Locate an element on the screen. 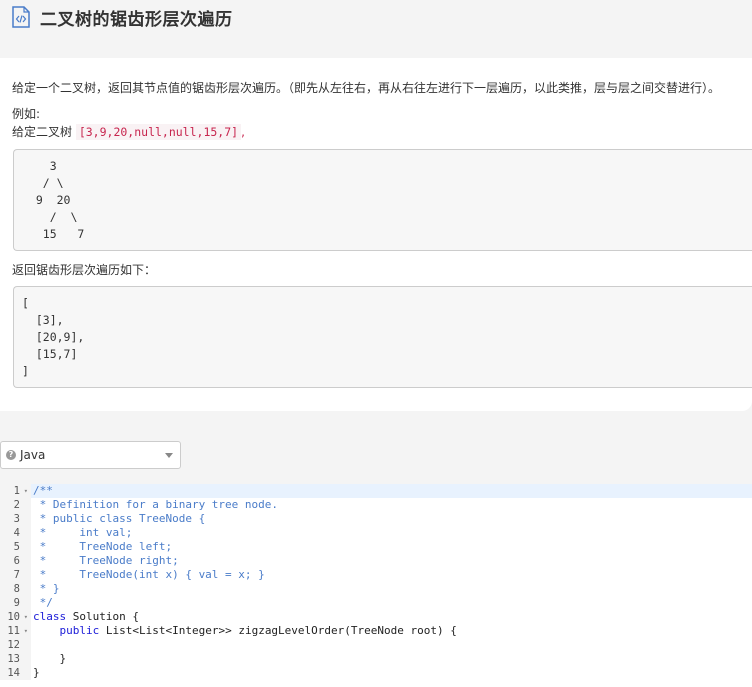 This screenshot has width=752, height=687. line-number-gutter: 8 is located at coordinates (15, 589).